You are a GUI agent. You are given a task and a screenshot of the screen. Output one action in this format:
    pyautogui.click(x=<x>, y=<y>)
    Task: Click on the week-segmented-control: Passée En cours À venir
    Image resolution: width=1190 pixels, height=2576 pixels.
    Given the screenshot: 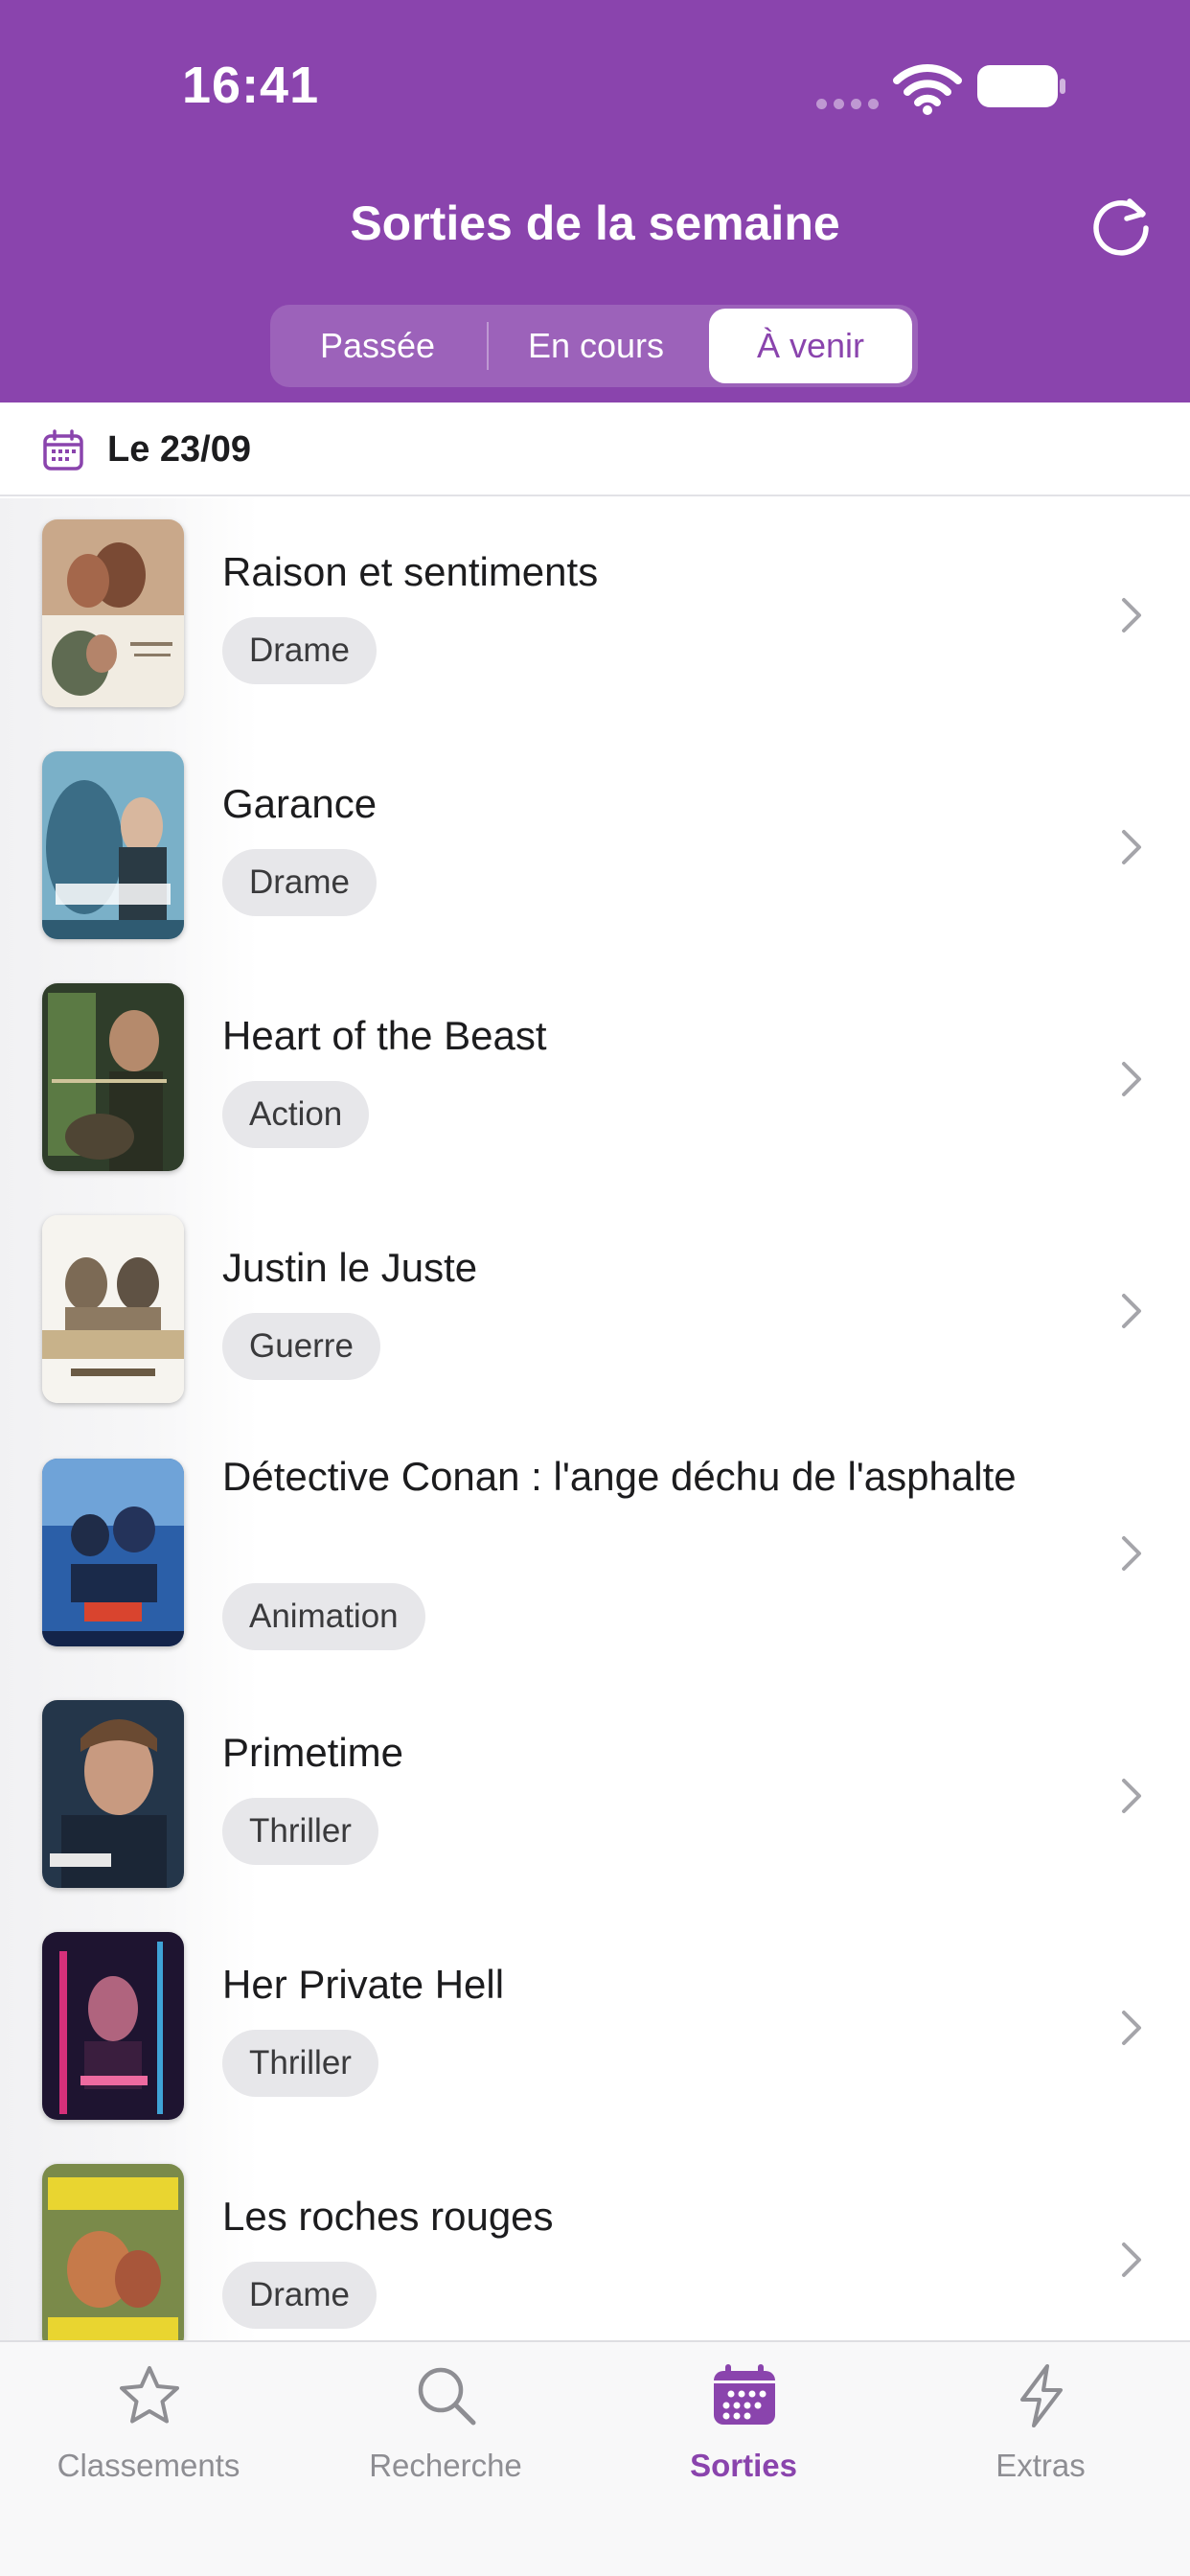 What is the action you would take?
    pyautogui.click(x=594, y=346)
    